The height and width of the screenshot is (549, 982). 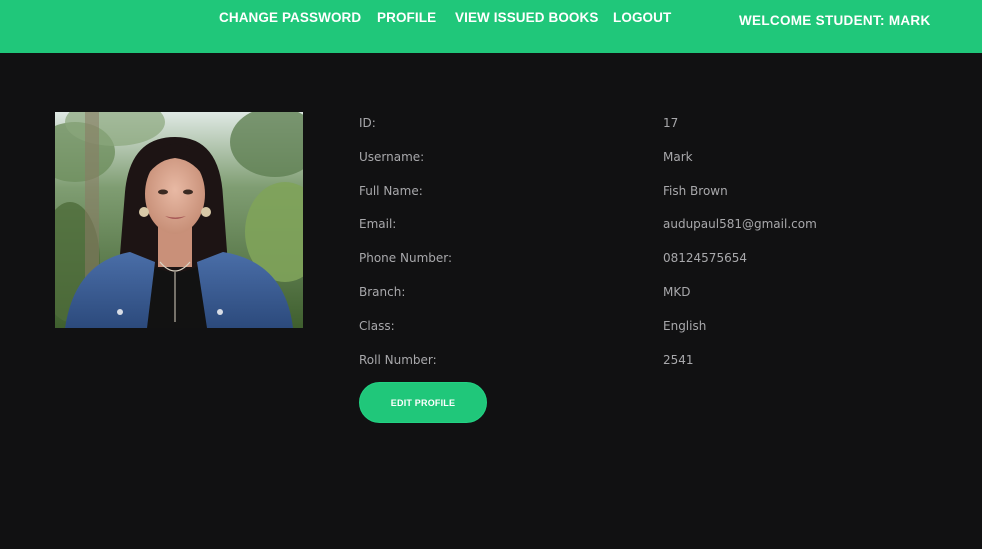 I want to click on label-username: Username:, so click(x=392, y=157).